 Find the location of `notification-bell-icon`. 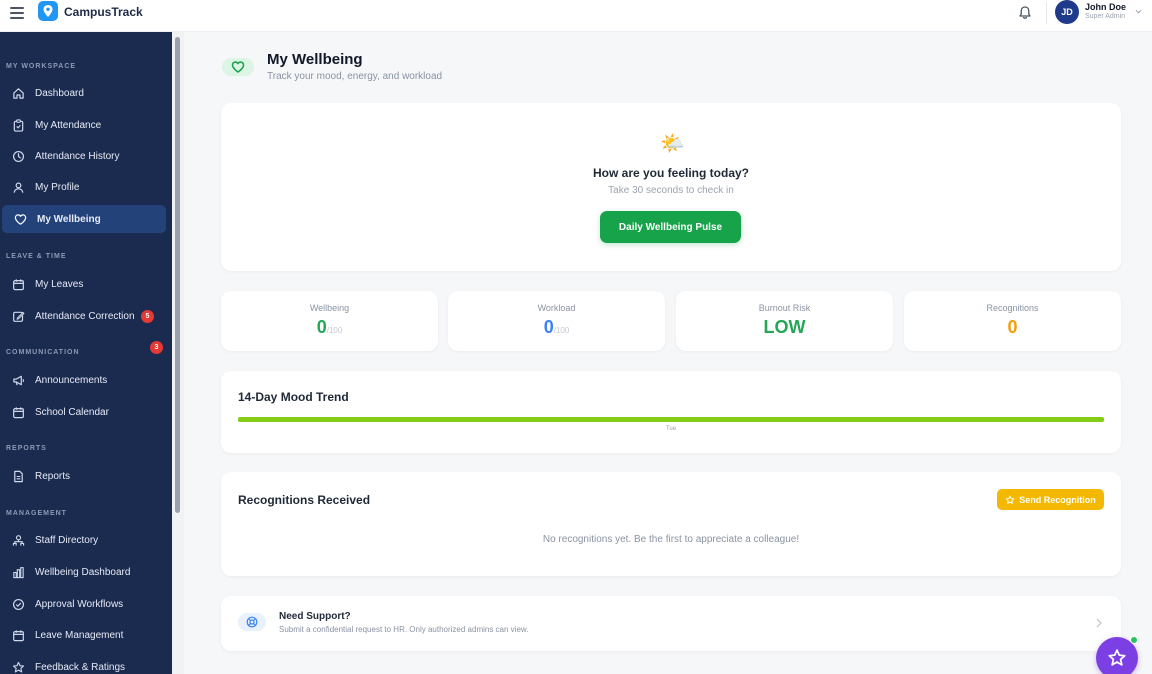

notification-bell-icon is located at coordinates (1025, 13).